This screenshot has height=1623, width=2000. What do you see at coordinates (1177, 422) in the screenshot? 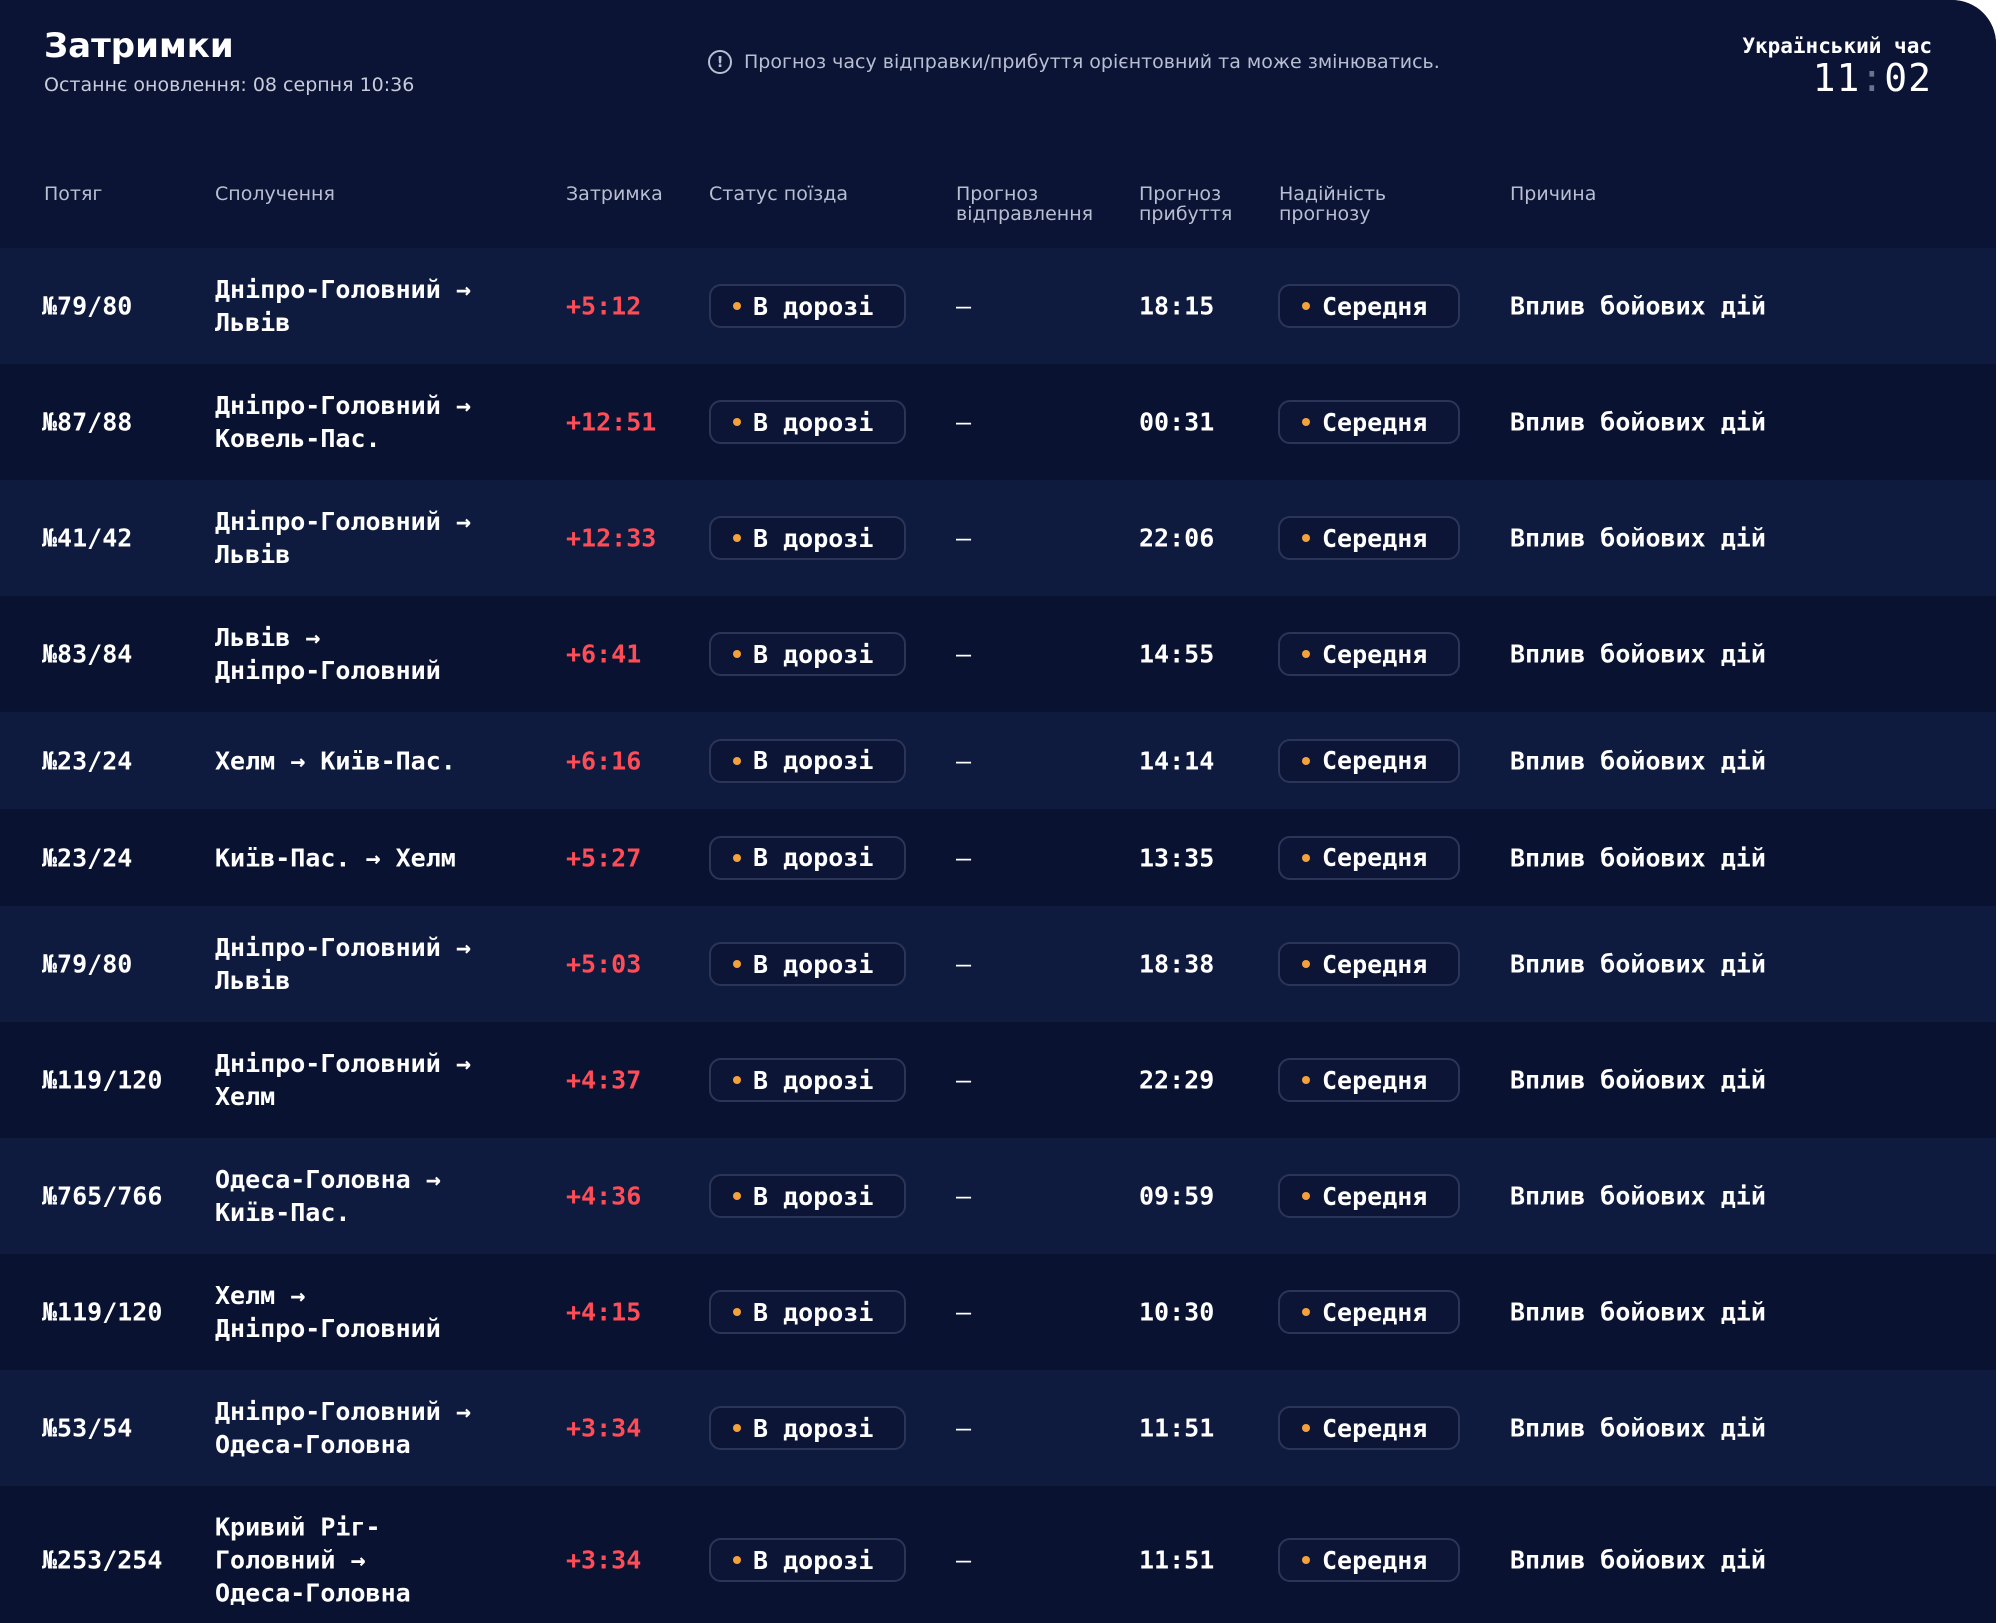
I see `arrival-forecast: 00:31` at bounding box center [1177, 422].